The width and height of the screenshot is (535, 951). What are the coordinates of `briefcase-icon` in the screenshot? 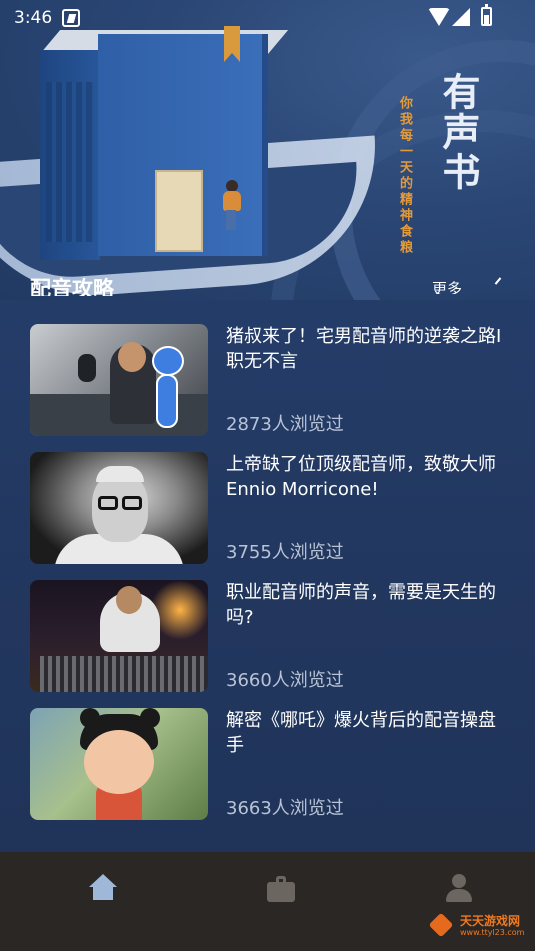 It's located at (281, 888).